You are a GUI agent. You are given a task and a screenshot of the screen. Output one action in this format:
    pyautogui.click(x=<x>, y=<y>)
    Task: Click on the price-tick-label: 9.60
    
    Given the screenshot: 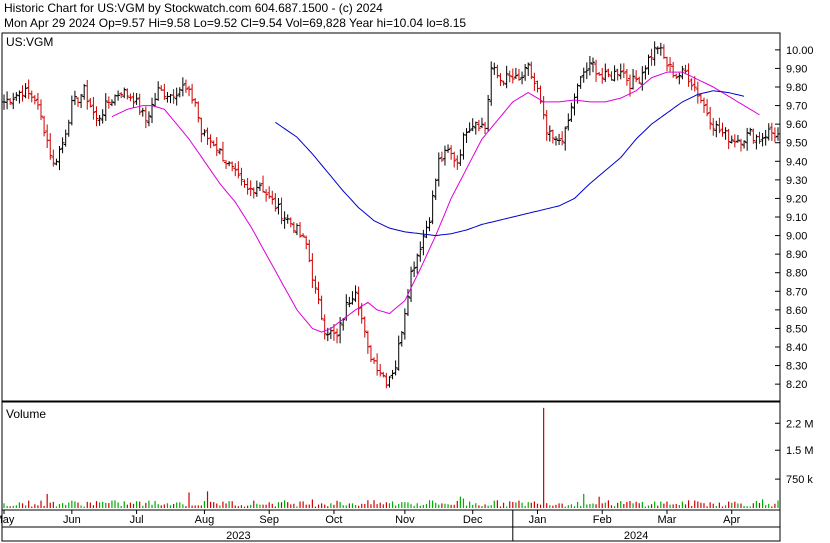 What is the action you would take?
    pyautogui.click(x=796, y=125)
    